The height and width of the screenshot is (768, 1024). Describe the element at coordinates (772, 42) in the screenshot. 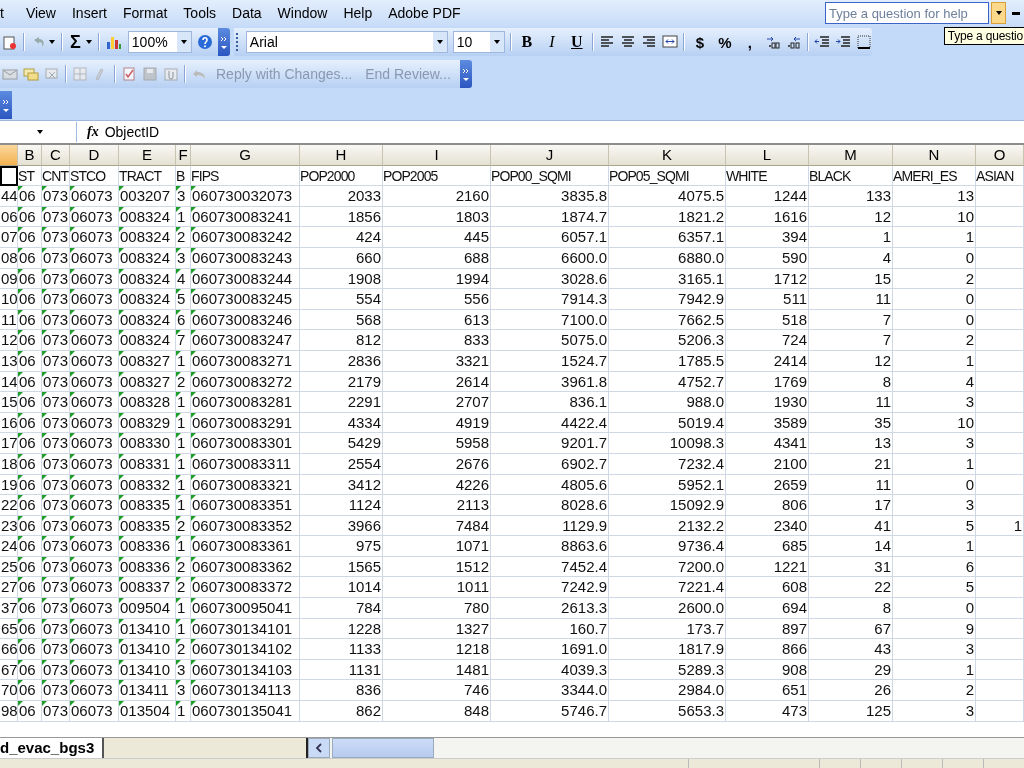

I see `increase-decimal-icon` at that location.